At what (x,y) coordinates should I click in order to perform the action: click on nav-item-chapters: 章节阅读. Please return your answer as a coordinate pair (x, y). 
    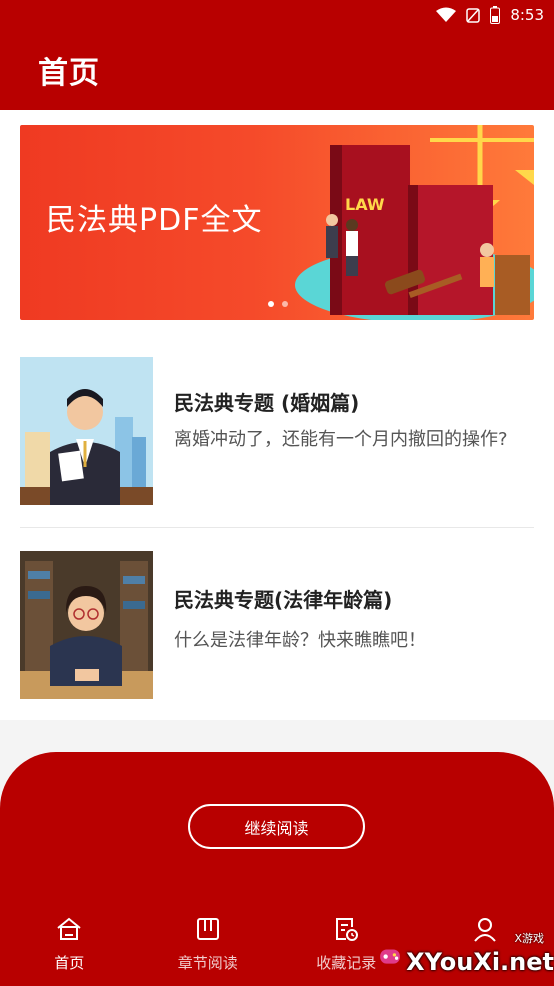
    Looking at the image, I should click on (208, 949).